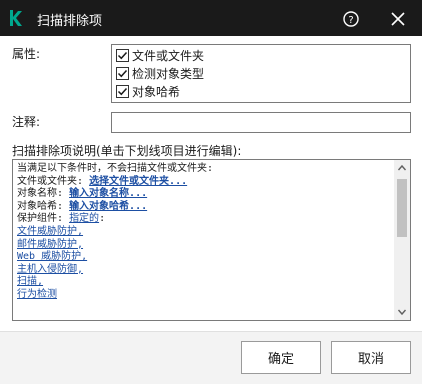 Image resolution: width=422 pixels, height=384 pixels. I want to click on component-item: 邮件威胁防护,, so click(204, 245).